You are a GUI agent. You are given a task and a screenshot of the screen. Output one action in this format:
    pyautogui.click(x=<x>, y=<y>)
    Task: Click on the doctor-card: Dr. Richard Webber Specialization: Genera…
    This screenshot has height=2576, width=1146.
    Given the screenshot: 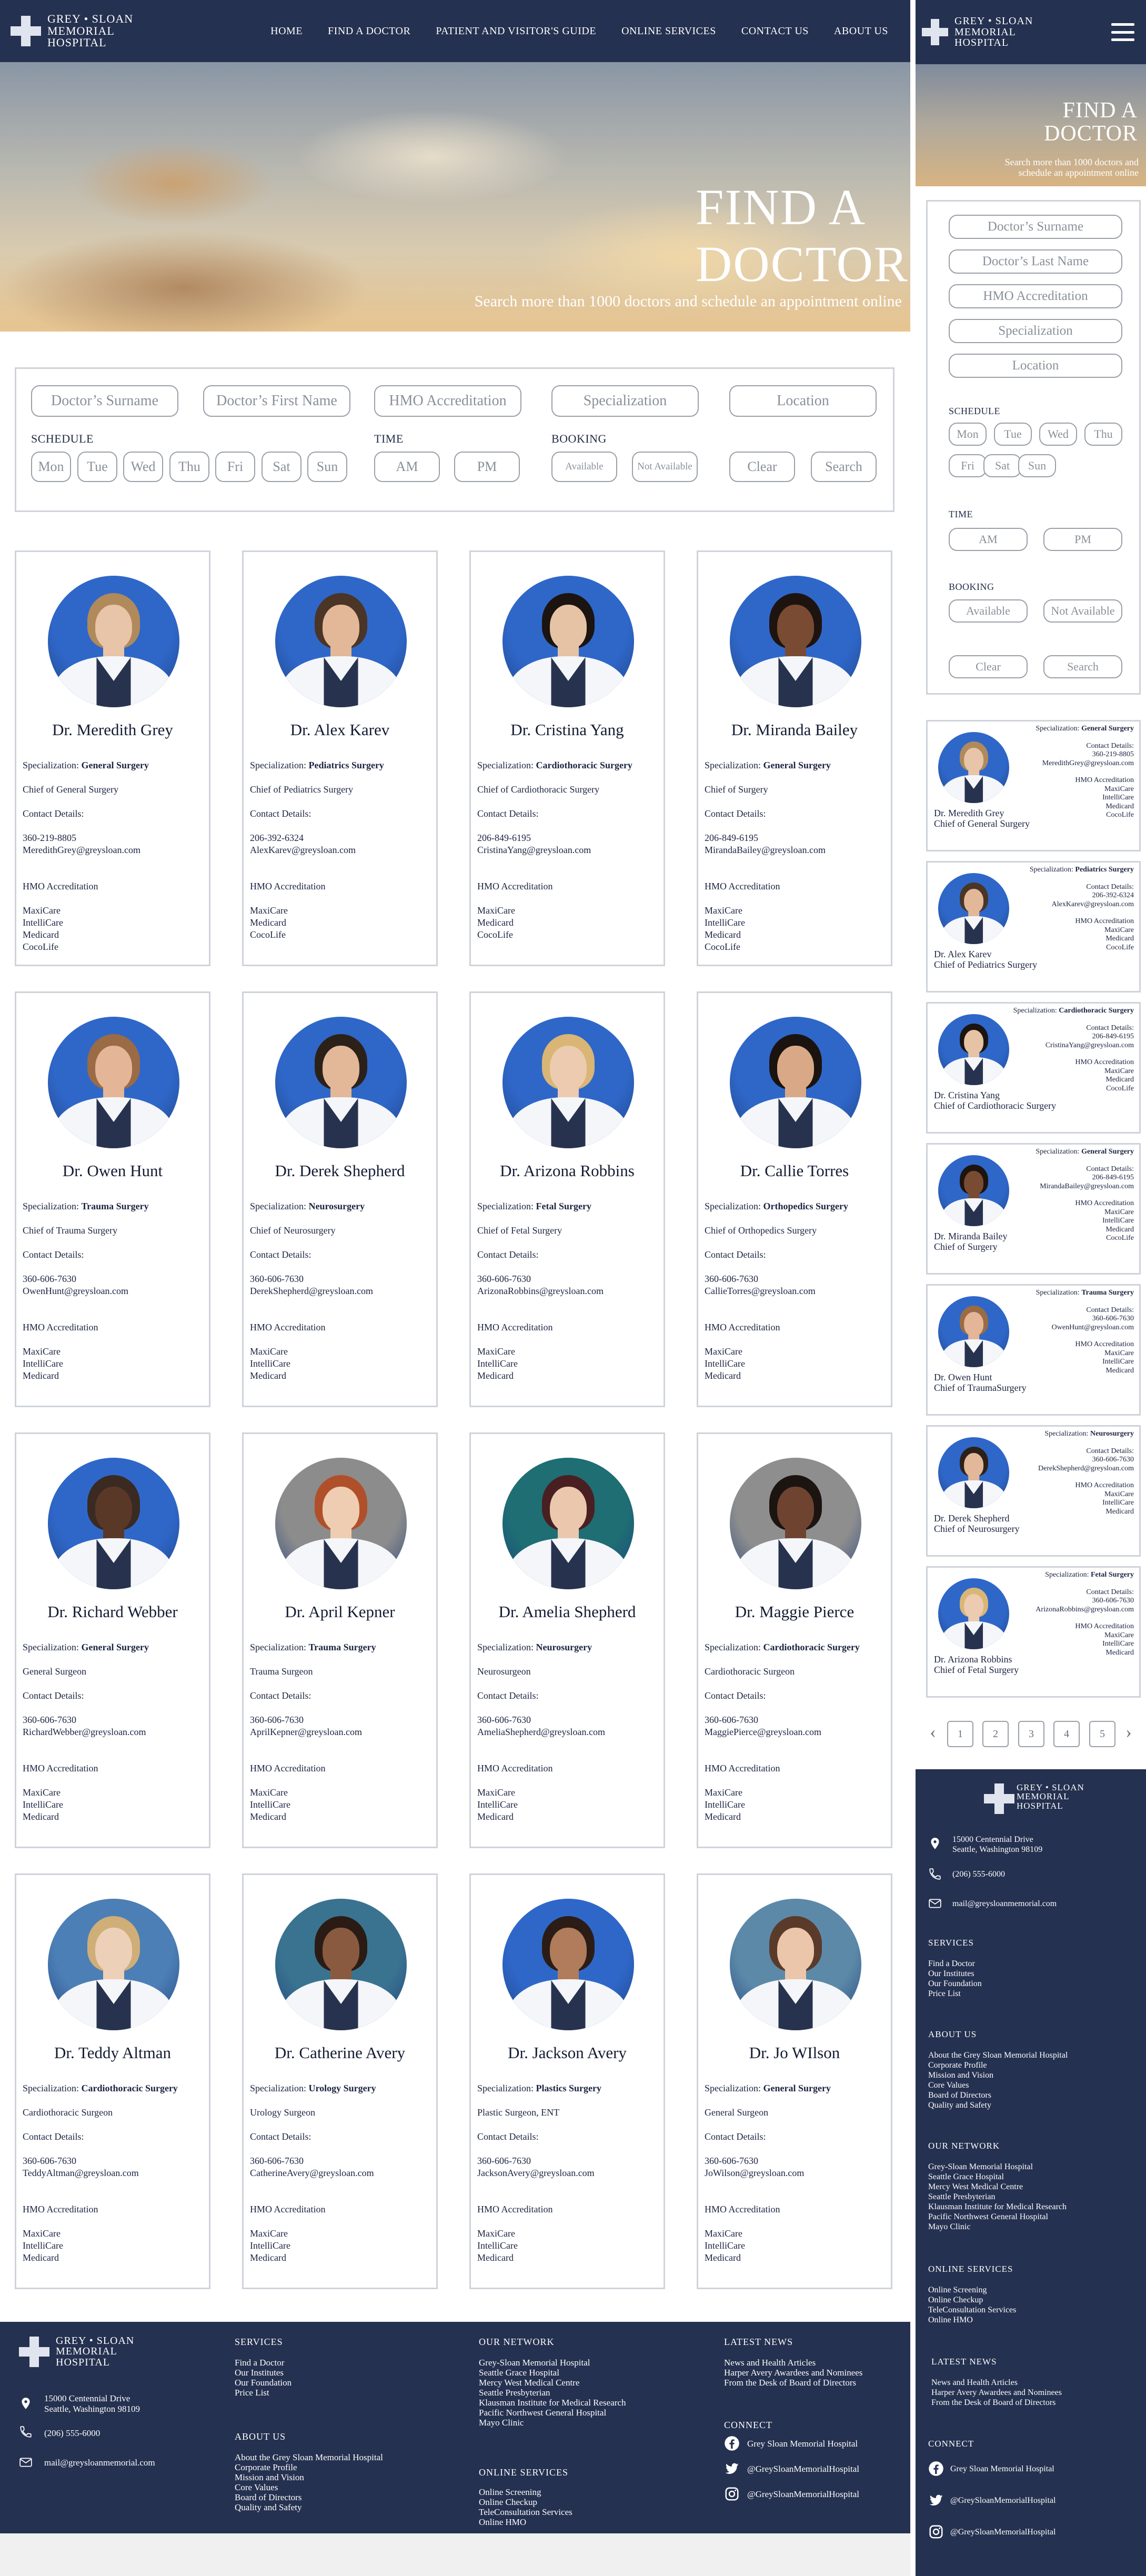 What is the action you would take?
    pyautogui.click(x=112, y=1640)
    